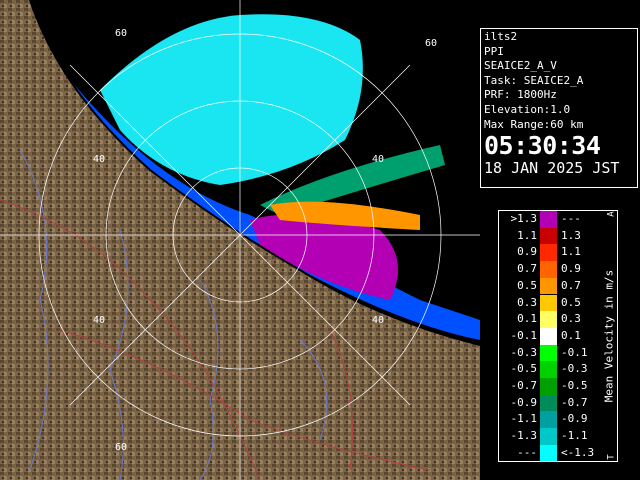 This screenshot has height=480, width=640. I want to click on max-range-value: Max Range:60 km, so click(534, 124).